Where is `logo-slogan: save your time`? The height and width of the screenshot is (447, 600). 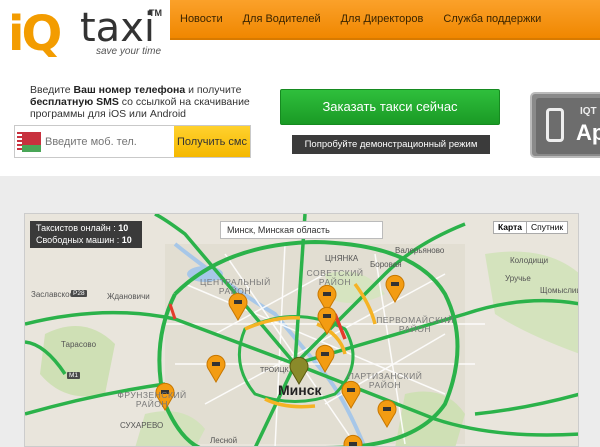 logo-slogan: save your time is located at coordinates (129, 51).